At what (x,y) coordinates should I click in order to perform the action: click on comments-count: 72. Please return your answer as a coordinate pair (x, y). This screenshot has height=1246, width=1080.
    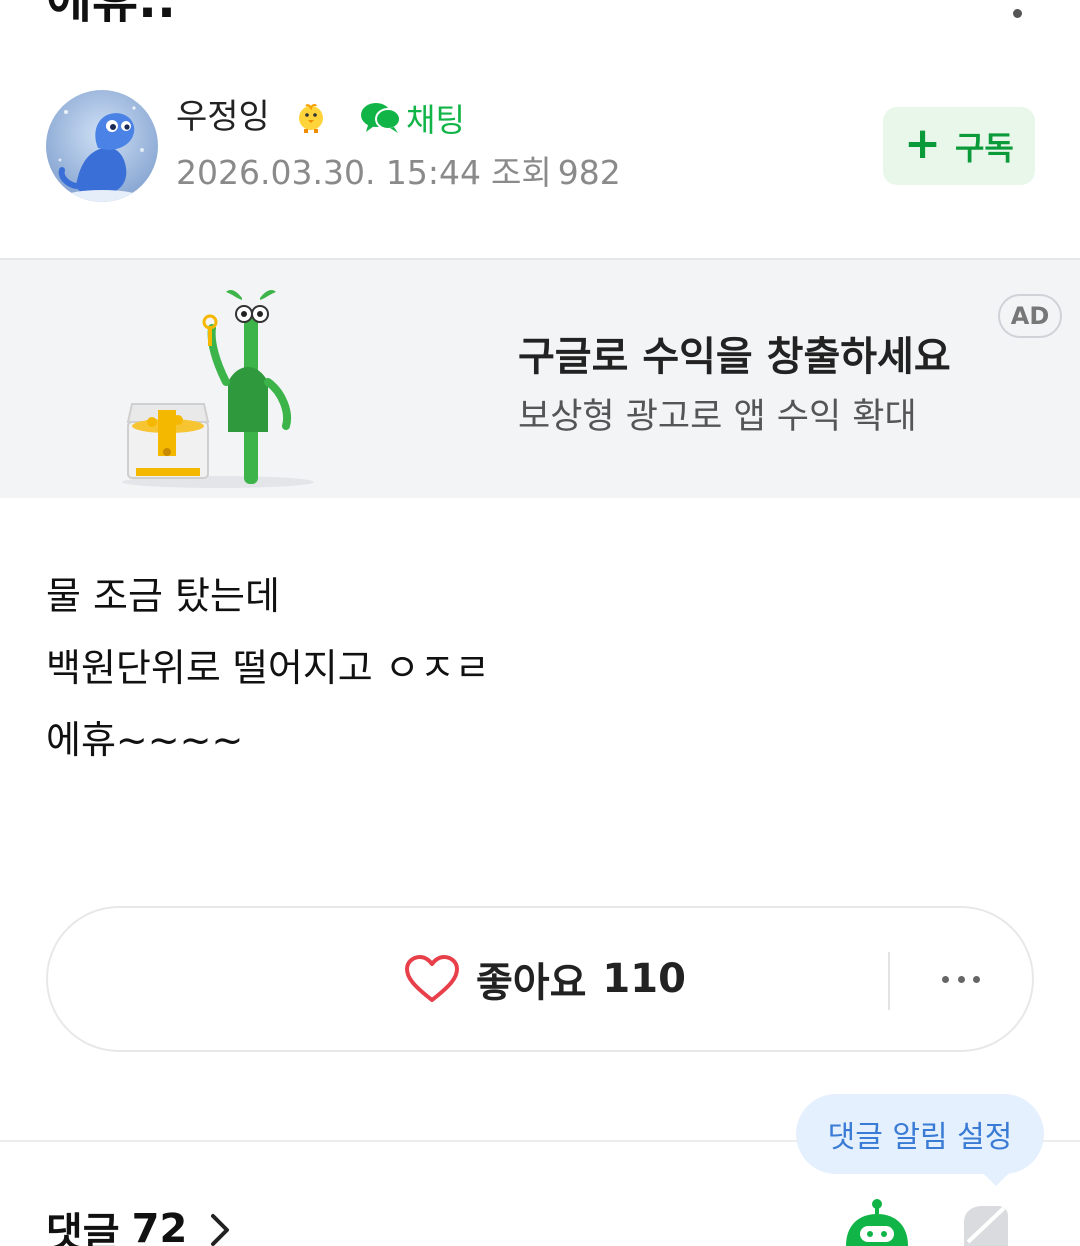
    Looking at the image, I should click on (159, 1226).